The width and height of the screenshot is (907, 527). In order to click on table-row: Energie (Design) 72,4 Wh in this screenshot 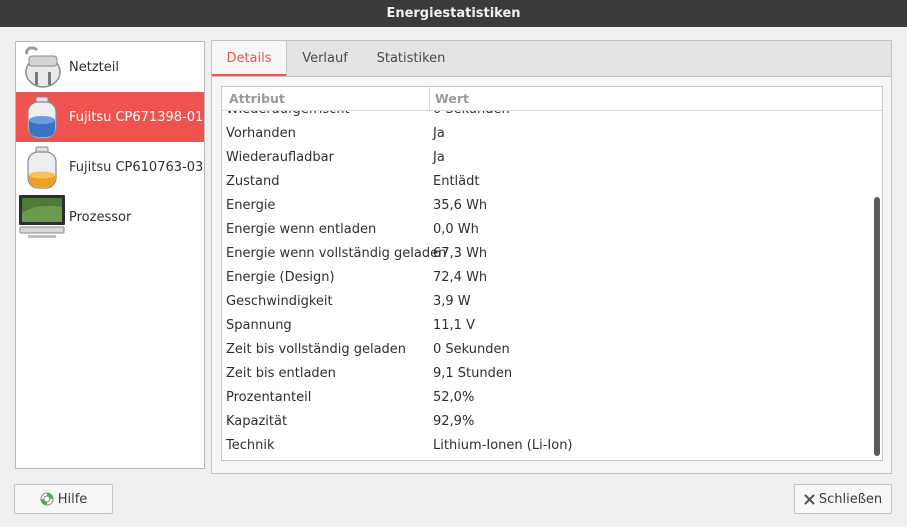, I will do `click(547, 279)`.